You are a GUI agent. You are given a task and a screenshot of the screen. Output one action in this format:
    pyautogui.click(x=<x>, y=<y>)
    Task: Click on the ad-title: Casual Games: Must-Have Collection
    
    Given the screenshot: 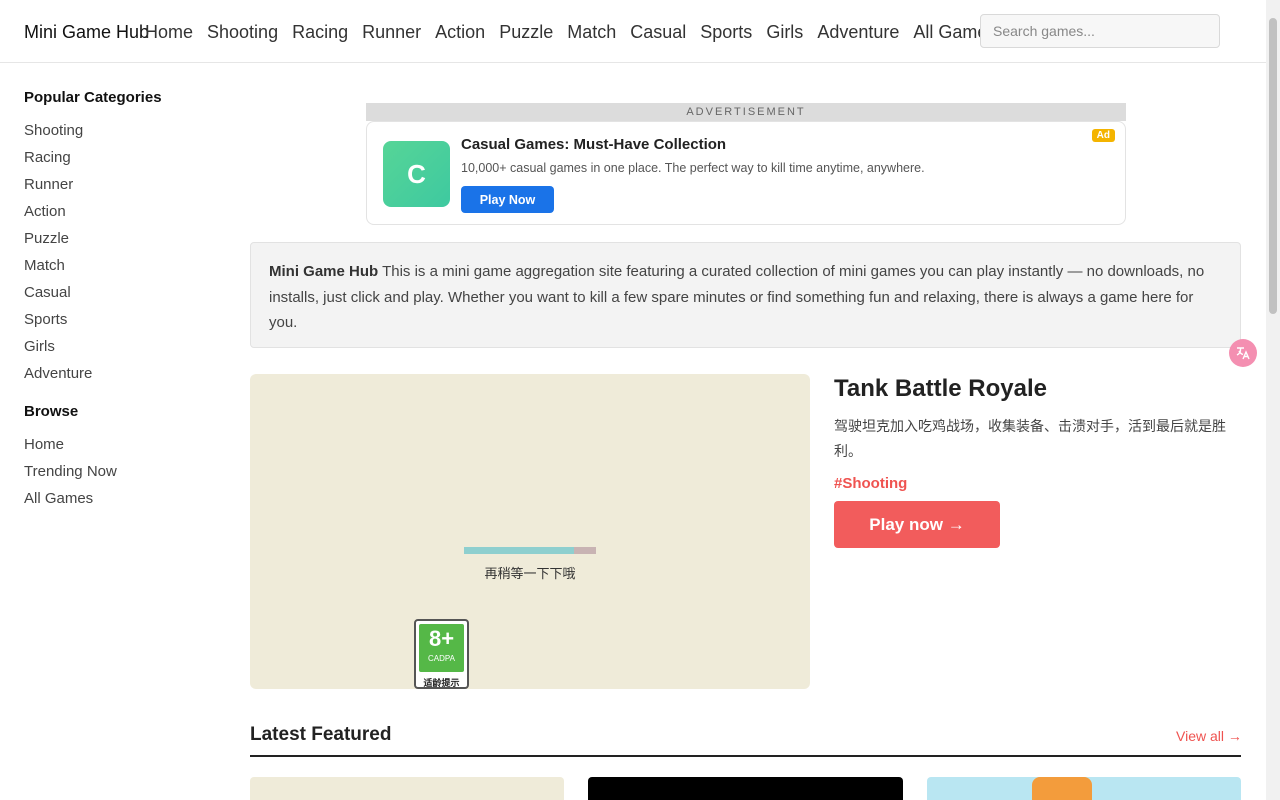 What is the action you would take?
    pyautogui.click(x=593, y=144)
    